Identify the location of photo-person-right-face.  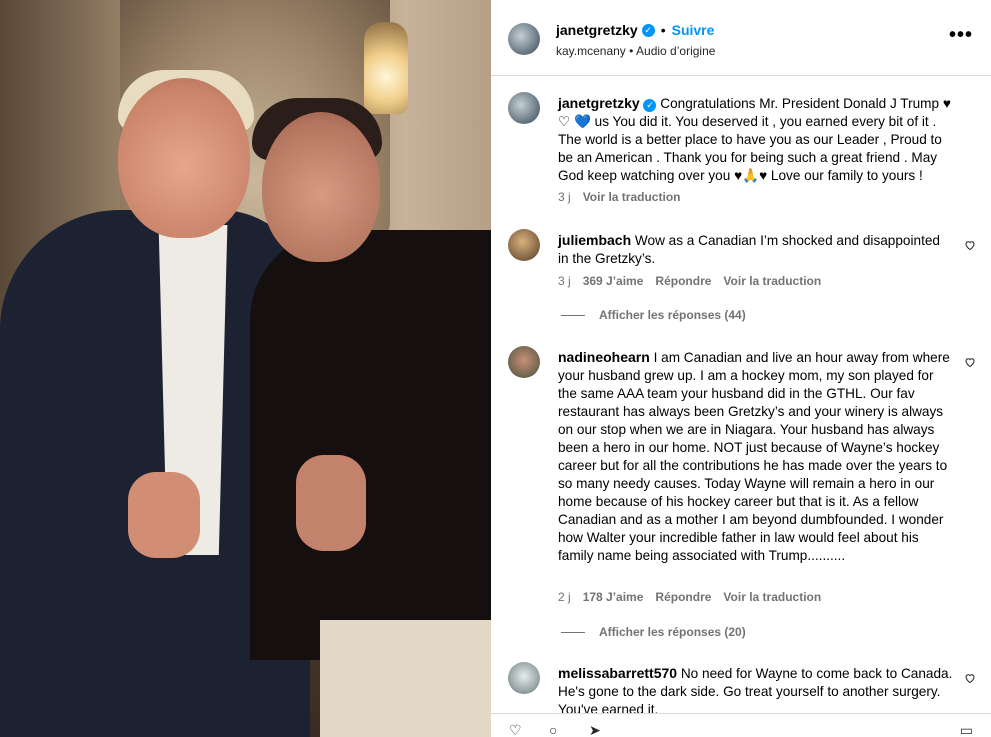
(321, 187).